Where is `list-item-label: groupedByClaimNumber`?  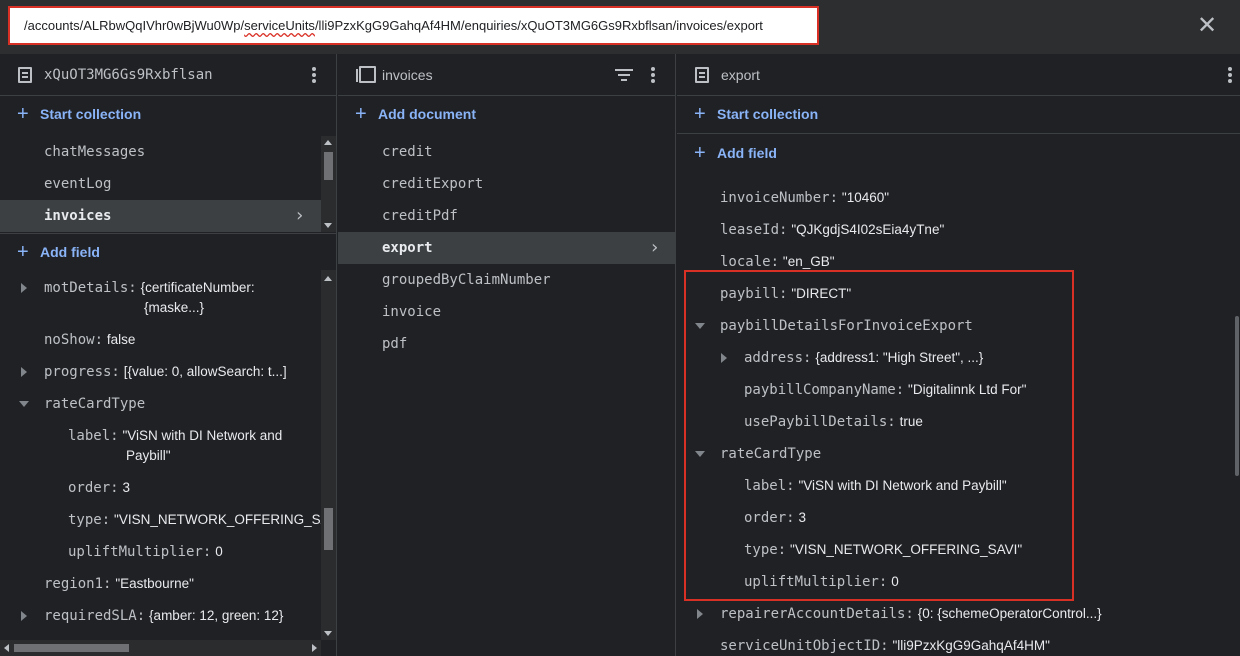
list-item-label: groupedByClaimNumber is located at coordinates (466, 280).